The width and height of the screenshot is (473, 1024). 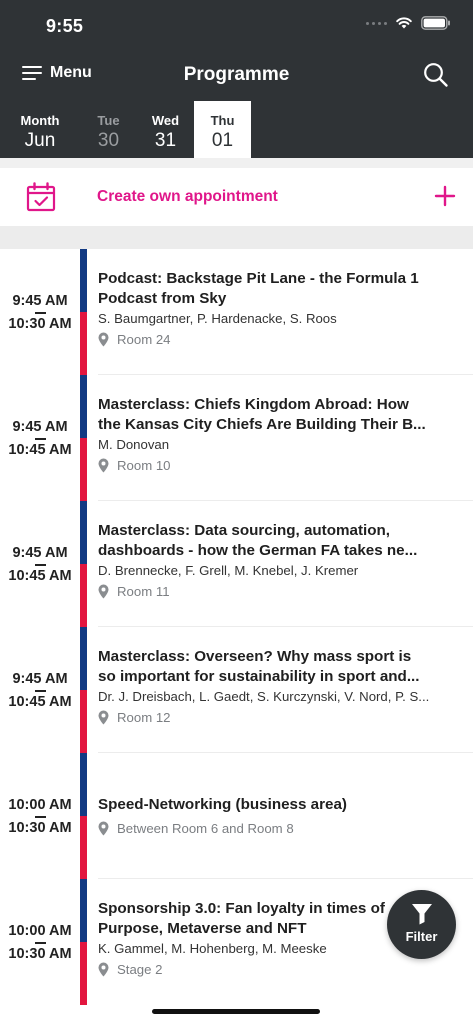 What do you see at coordinates (236, 1011) in the screenshot?
I see `home-indicator` at bounding box center [236, 1011].